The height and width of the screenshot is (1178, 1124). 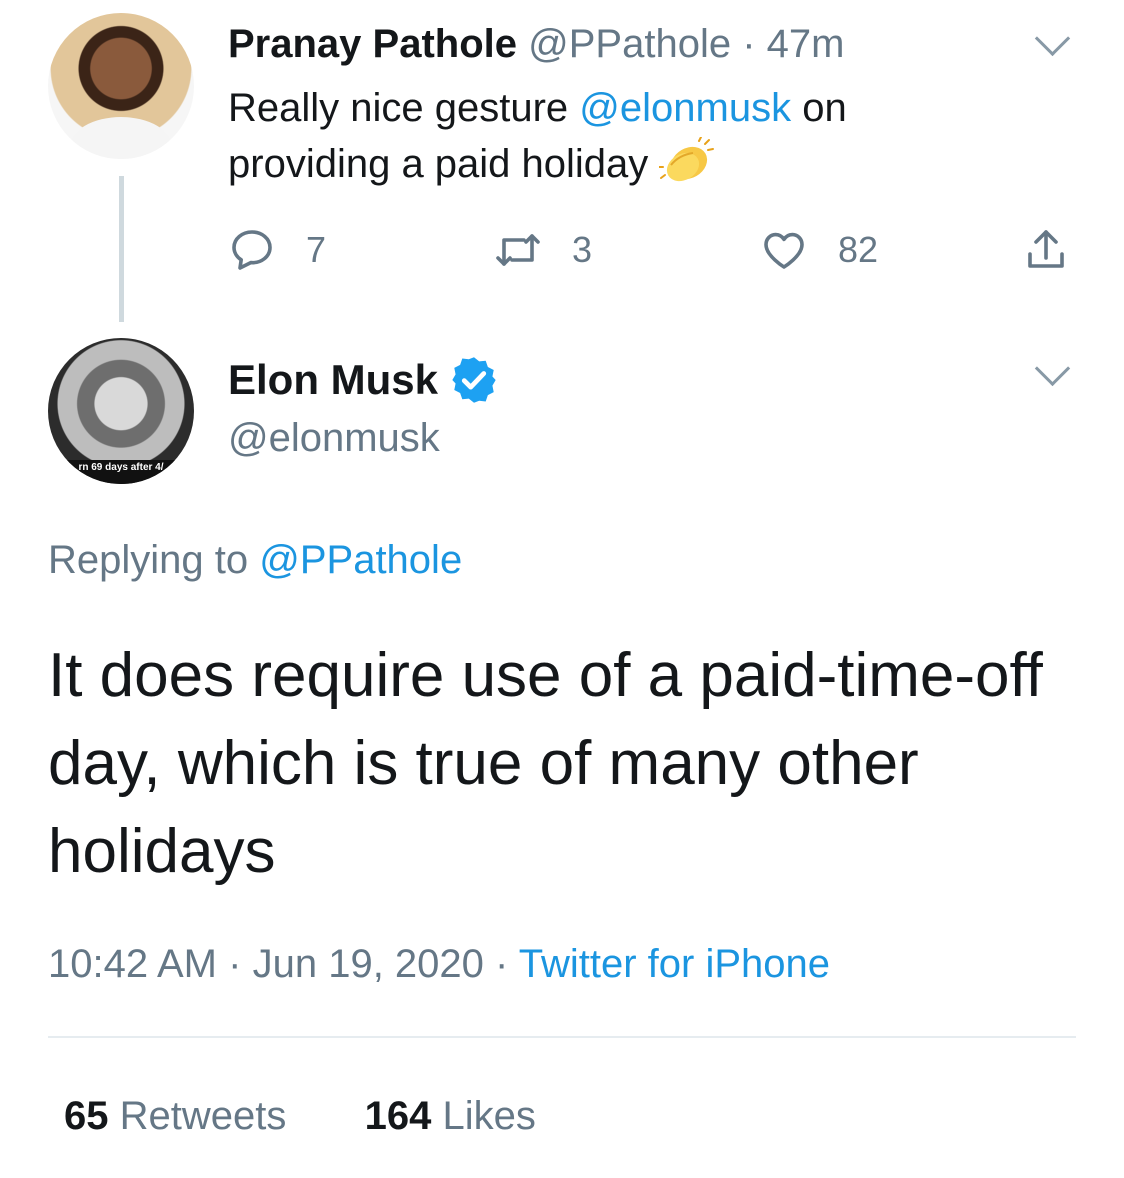 I want to click on share-icon, so click(x=1046, y=249).